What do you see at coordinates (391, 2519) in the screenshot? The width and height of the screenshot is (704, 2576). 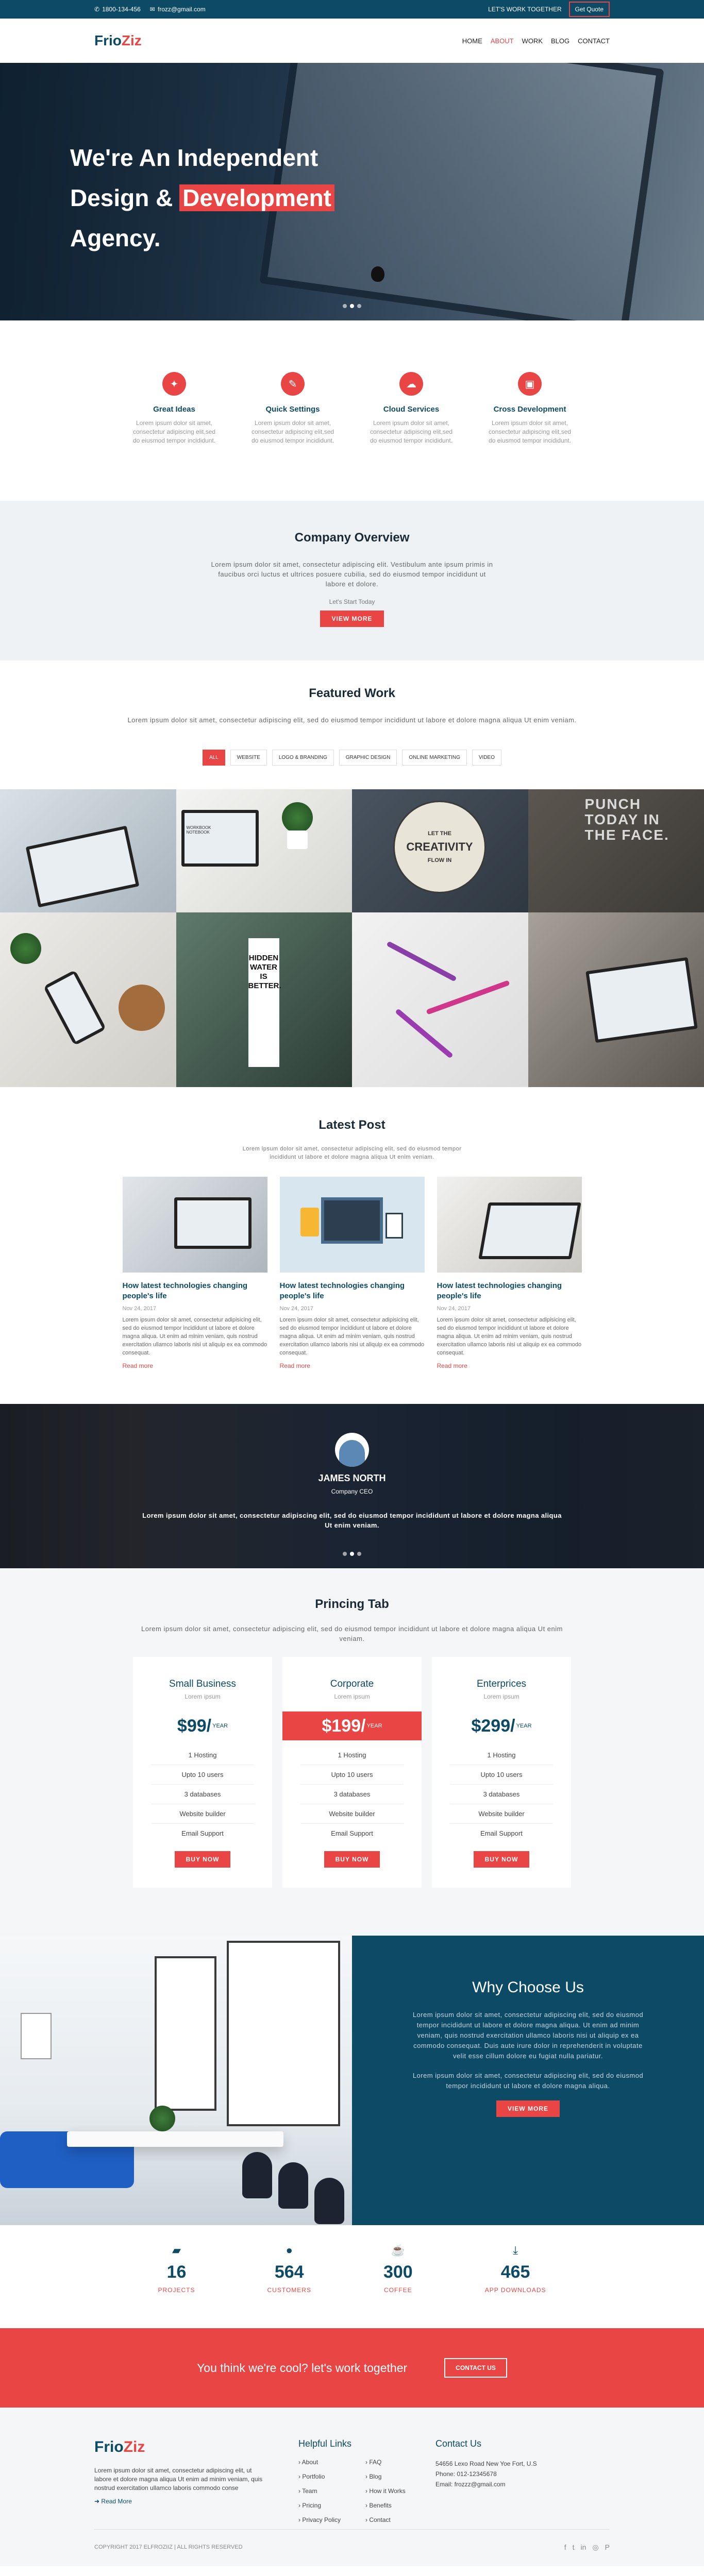 I see `footer-link: › Contact` at bounding box center [391, 2519].